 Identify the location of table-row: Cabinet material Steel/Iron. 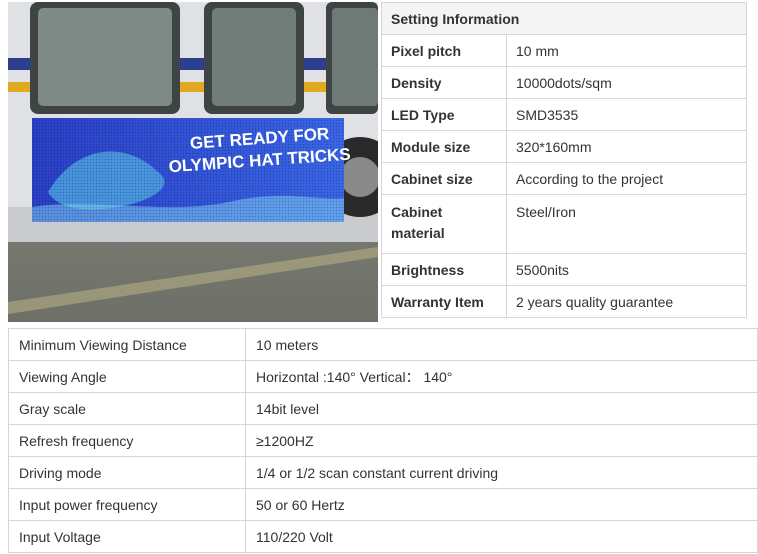
(564, 224).